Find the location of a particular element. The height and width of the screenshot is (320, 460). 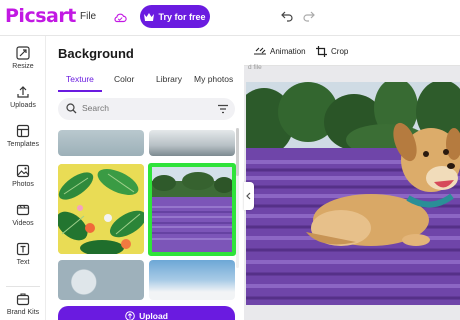

tab-my-photos: My photos is located at coordinates (213, 83).